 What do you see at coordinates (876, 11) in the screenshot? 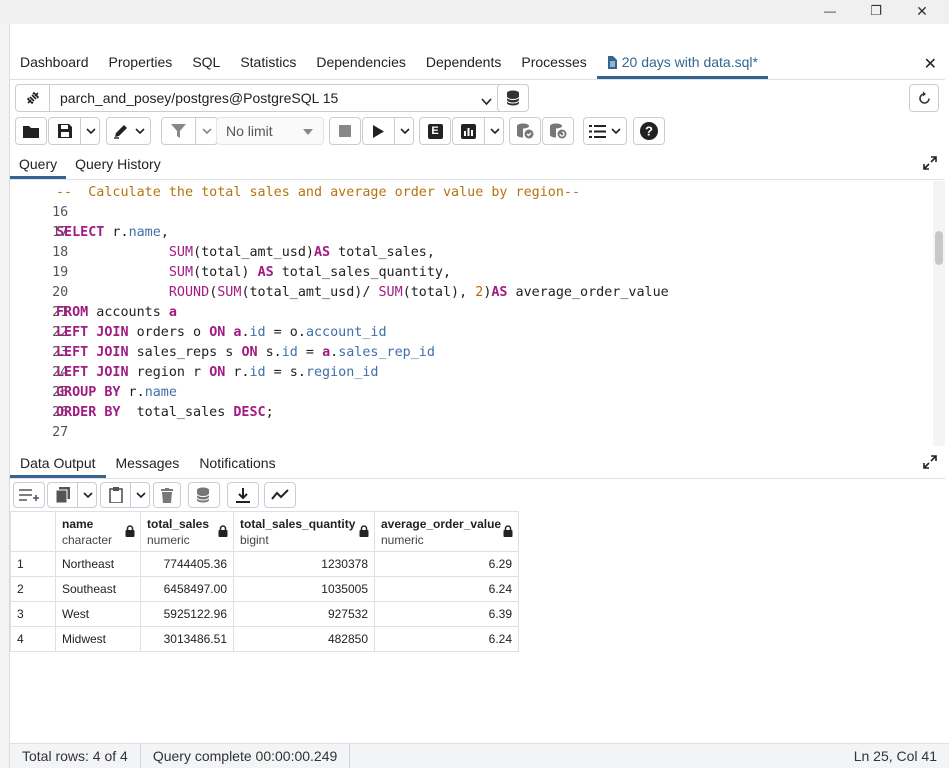
I see `restore-button: ❐` at bounding box center [876, 11].